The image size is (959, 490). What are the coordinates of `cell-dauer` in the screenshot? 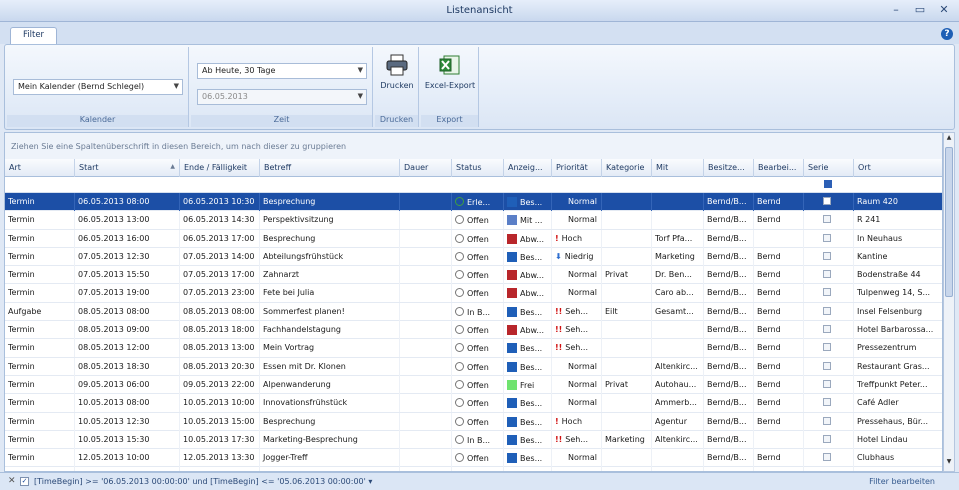 It's located at (426, 403).